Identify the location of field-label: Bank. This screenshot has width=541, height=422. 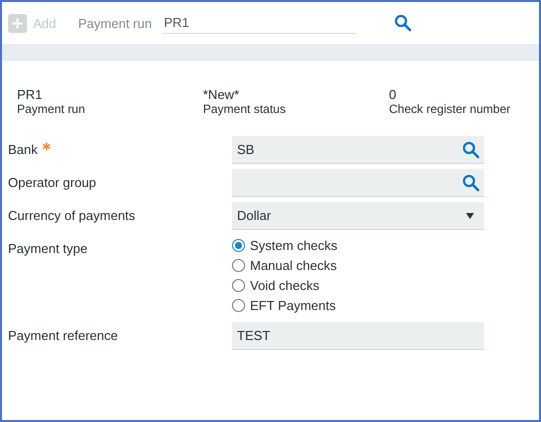
(23, 149).